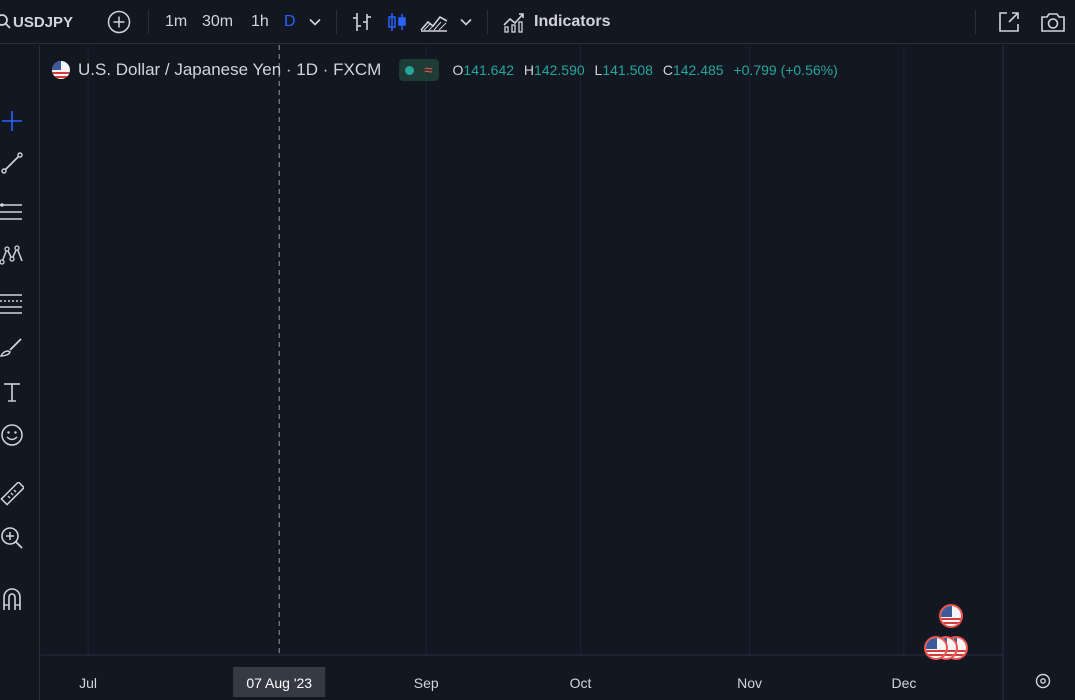 The height and width of the screenshot is (700, 1075). I want to click on wave-icon: ≈, so click(428, 70).